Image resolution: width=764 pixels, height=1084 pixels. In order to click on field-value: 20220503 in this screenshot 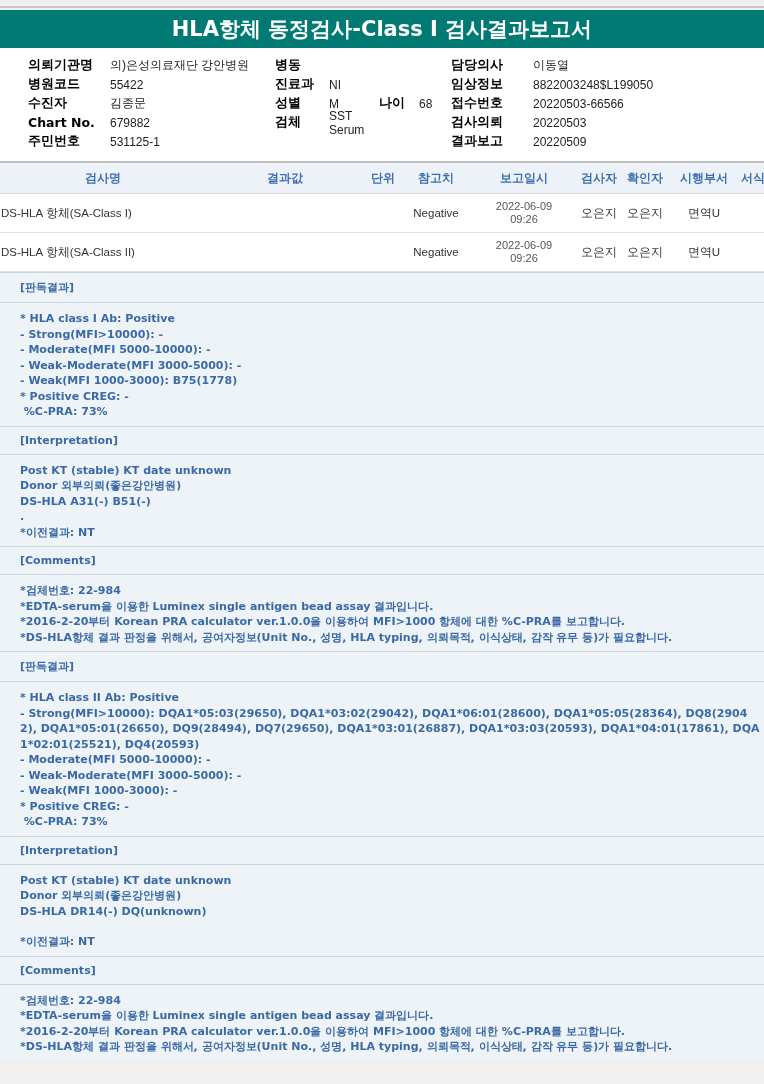, I will do `click(560, 122)`.